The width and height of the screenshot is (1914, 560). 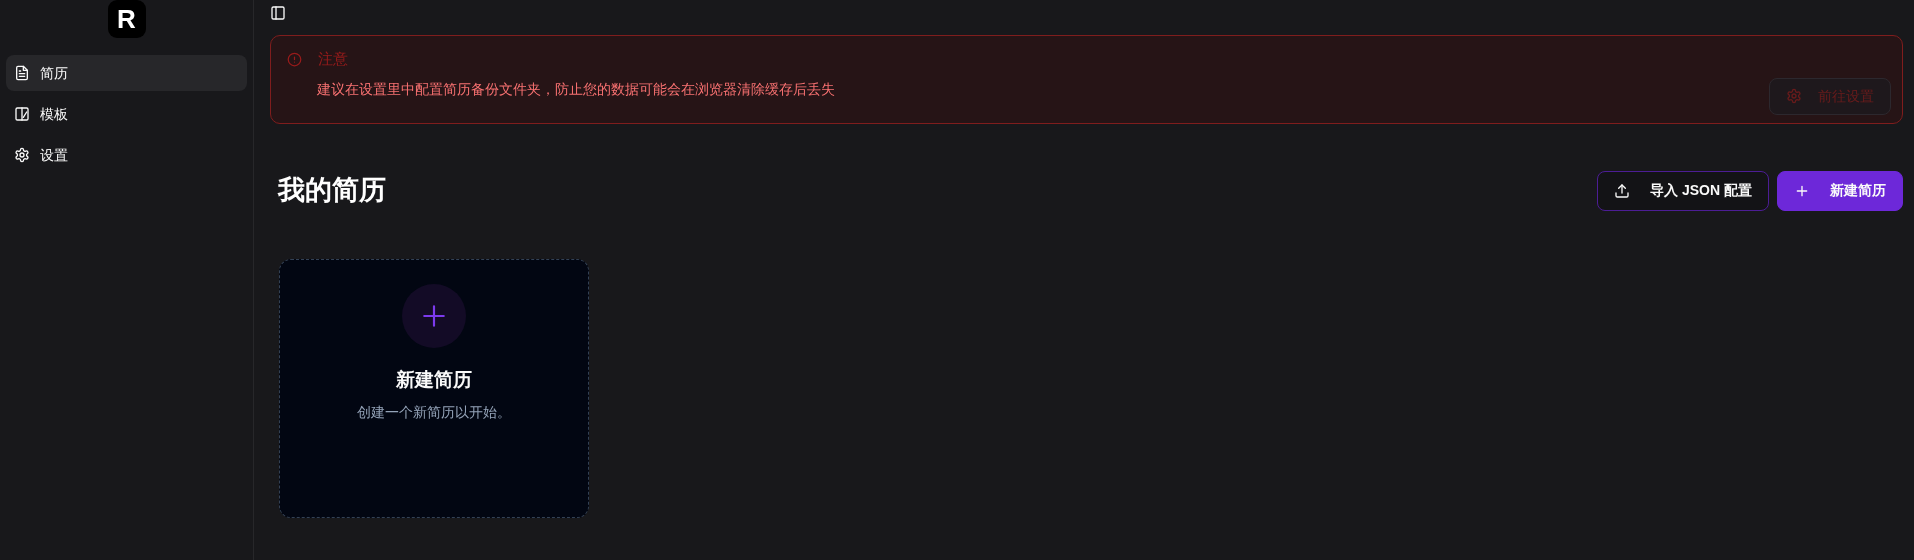 I want to click on sidebar-toggle-icon, so click(x=278, y=13).